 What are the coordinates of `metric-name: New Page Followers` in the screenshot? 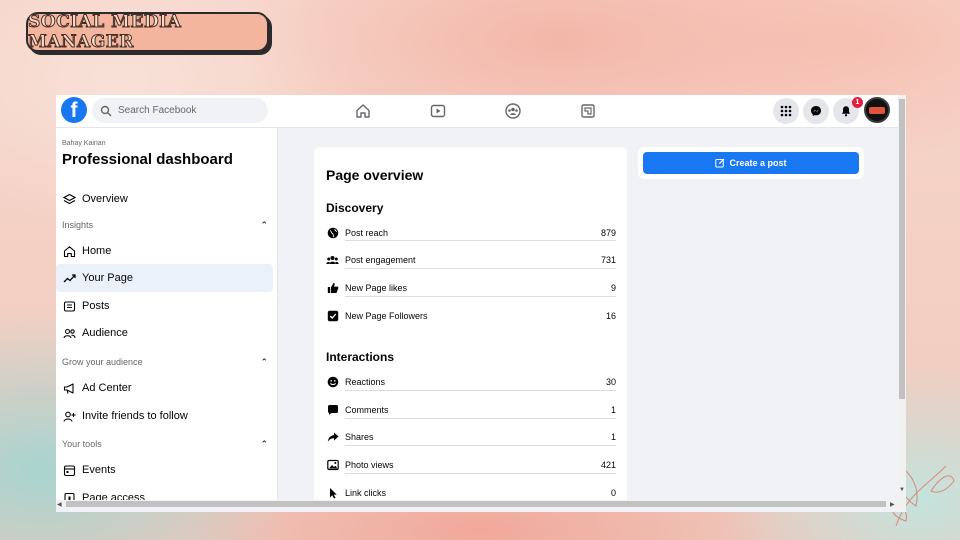 It's located at (386, 316).